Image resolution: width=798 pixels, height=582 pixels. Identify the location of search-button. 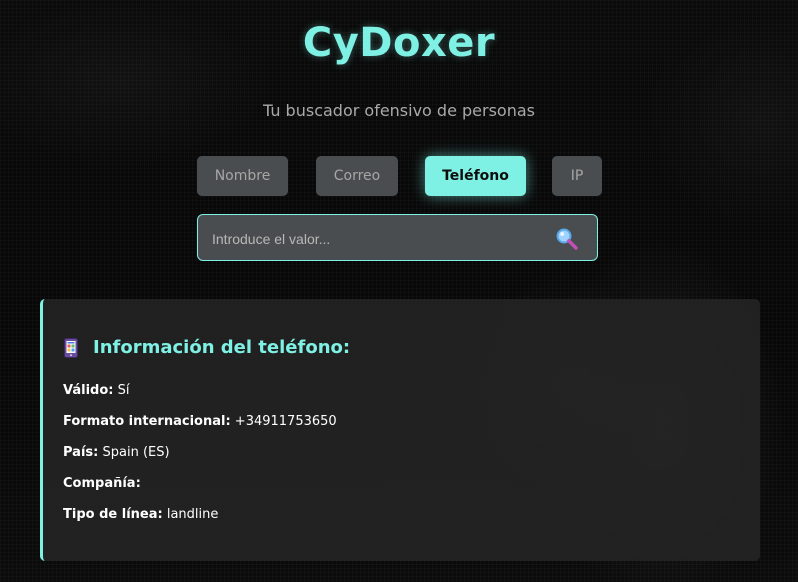
(567, 239).